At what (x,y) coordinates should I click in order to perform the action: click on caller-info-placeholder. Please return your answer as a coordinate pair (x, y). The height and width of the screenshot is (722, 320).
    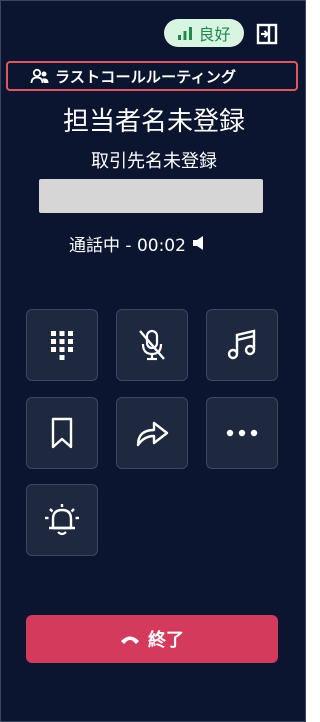
    Looking at the image, I should click on (151, 196).